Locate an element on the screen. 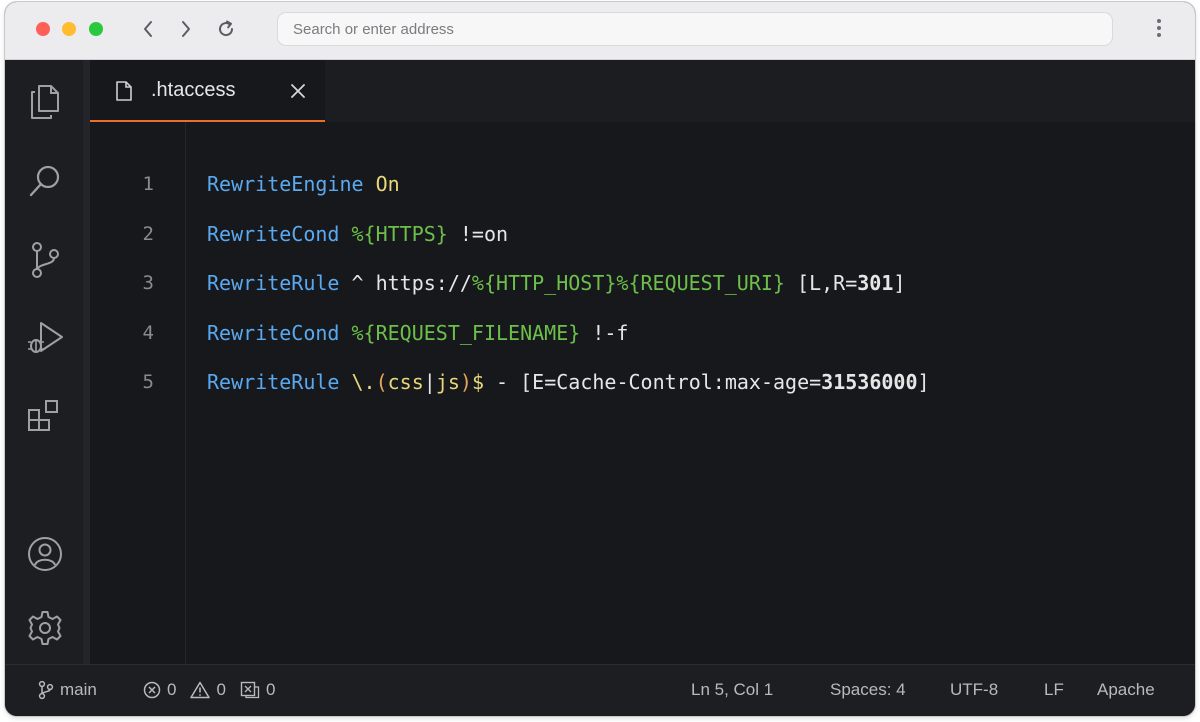 The height and width of the screenshot is (722, 1200). indentation-setting: Spaces: 4 is located at coordinates (868, 690).